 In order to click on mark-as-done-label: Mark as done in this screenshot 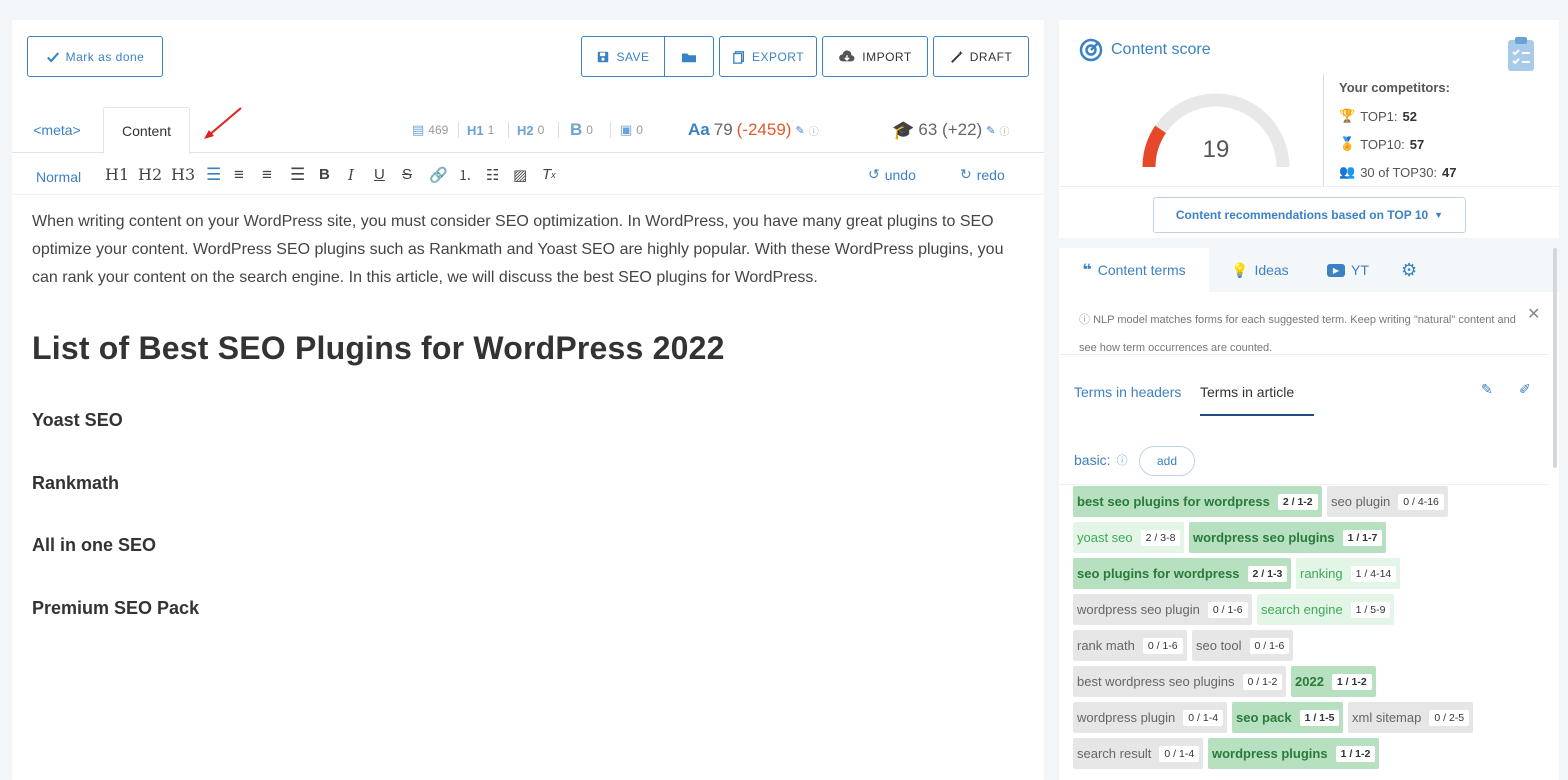, I will do `click(105, 56)`.